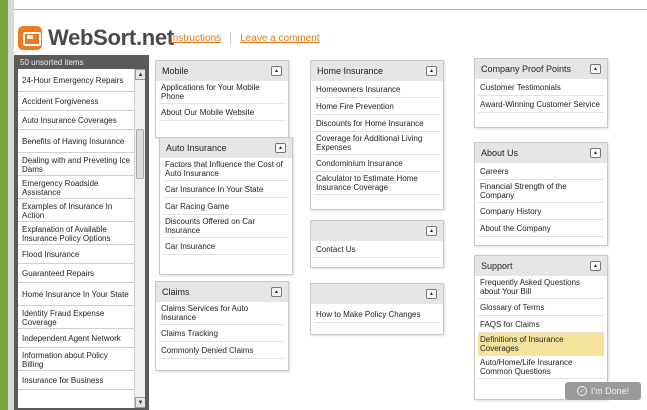  What do you see at coordinates (377, 143) in the screenshot?
I see `group-card: Coverage for Additional Living Expenses` at bounding box center [377, 143].